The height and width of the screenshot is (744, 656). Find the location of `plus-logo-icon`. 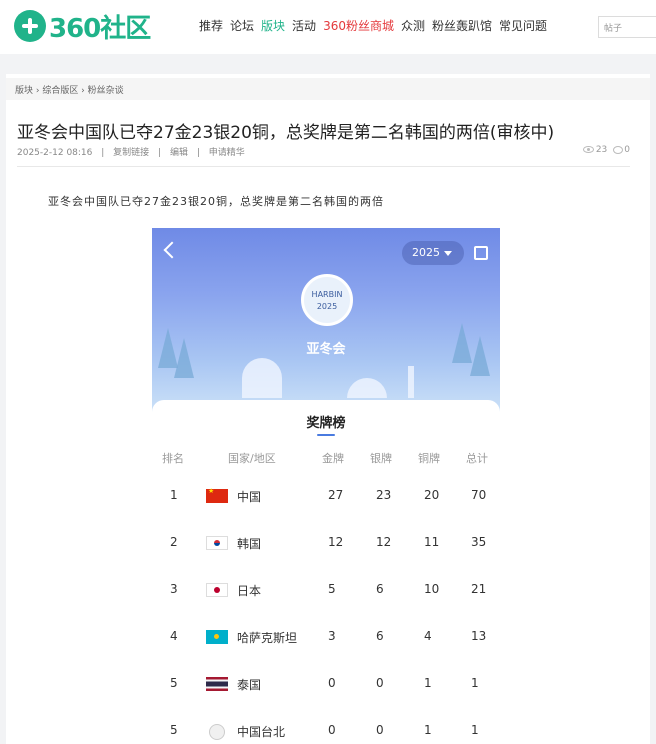

plus-logo-icon is located at coordinates (30, 26).